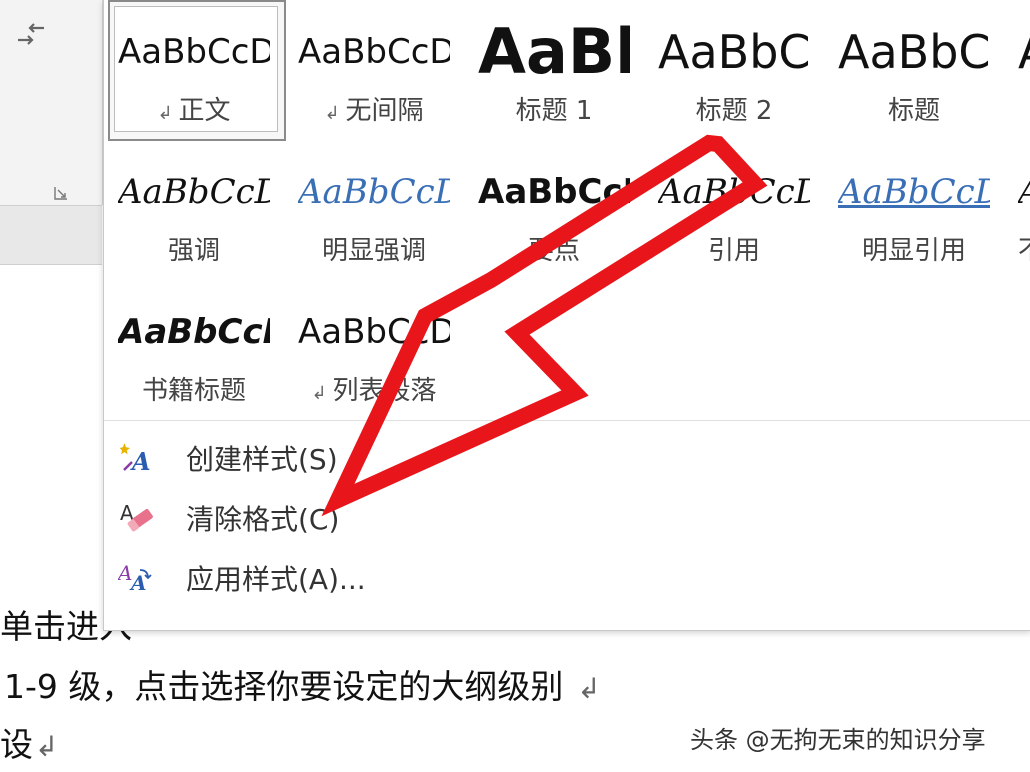 The width and height of the screenshot is (1030, 772). I want to click on style-tile-emphasis: AaBbCcDd 强调, so click(194, 210).